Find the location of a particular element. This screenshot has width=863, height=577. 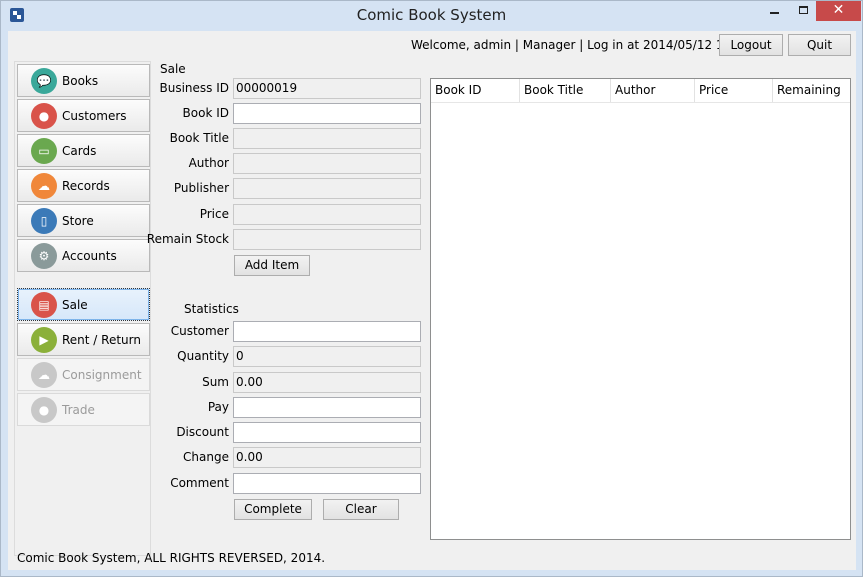

nav-cards-label: Cards is located at coordinates (79, 151).